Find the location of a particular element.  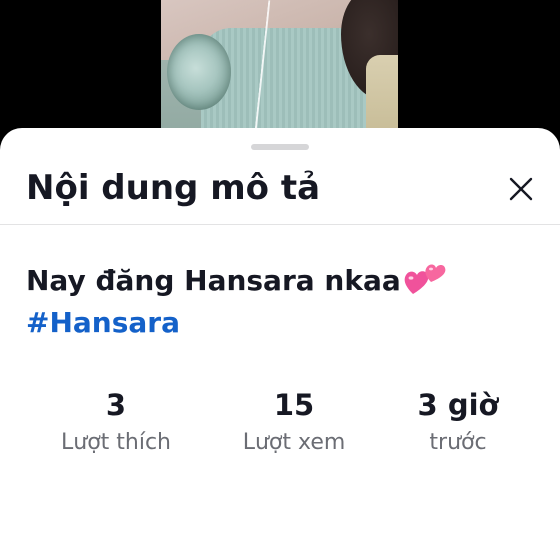

close-button is located at coordinates (521, 189).